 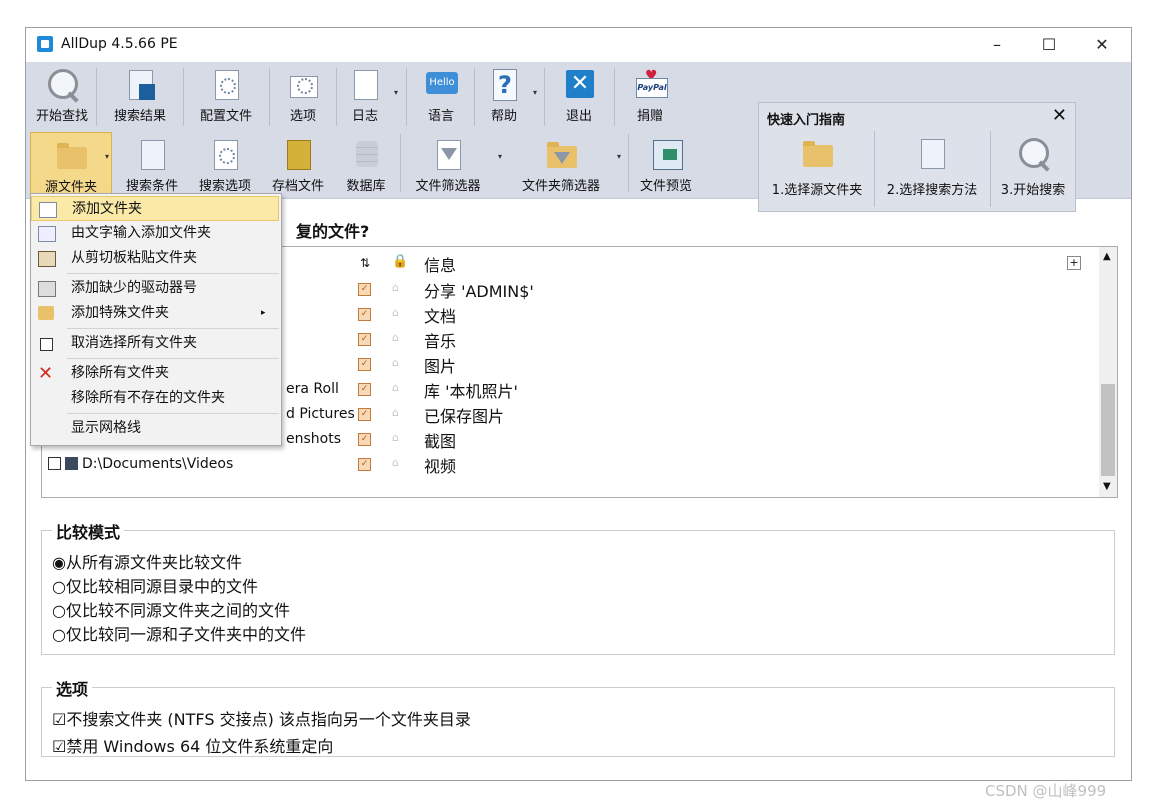 I want to click on minimize-button: –, so click(x=997, y=45).